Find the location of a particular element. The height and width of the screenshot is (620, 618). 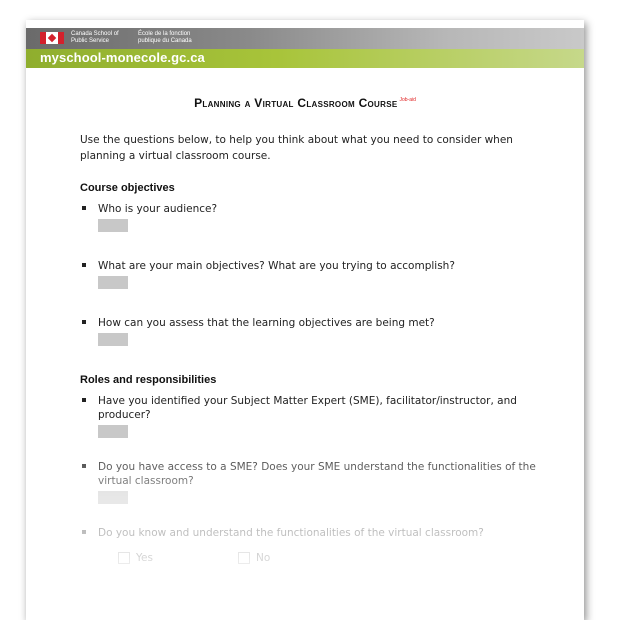

section-heading: Course objectives is located at coordinates (127, 188).